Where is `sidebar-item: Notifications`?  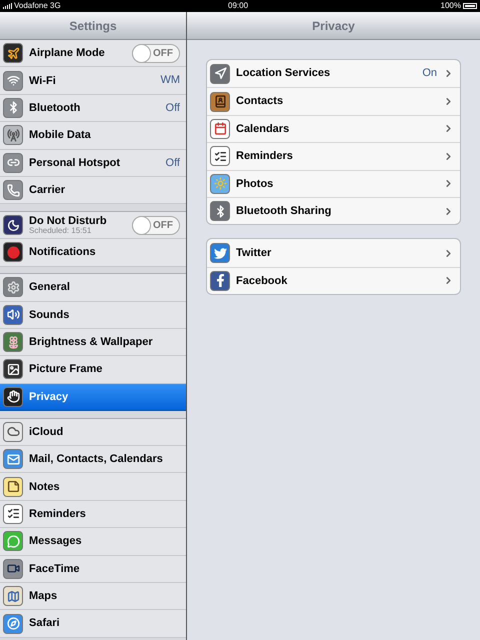 sidebar-item: Notifications is located at coordinates (93, 253).